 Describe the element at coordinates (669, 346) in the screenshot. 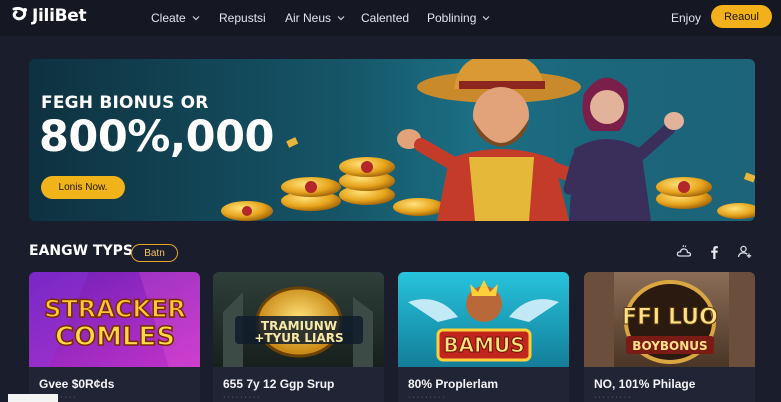

I see `svg-text: BOYBONUS` at that location.